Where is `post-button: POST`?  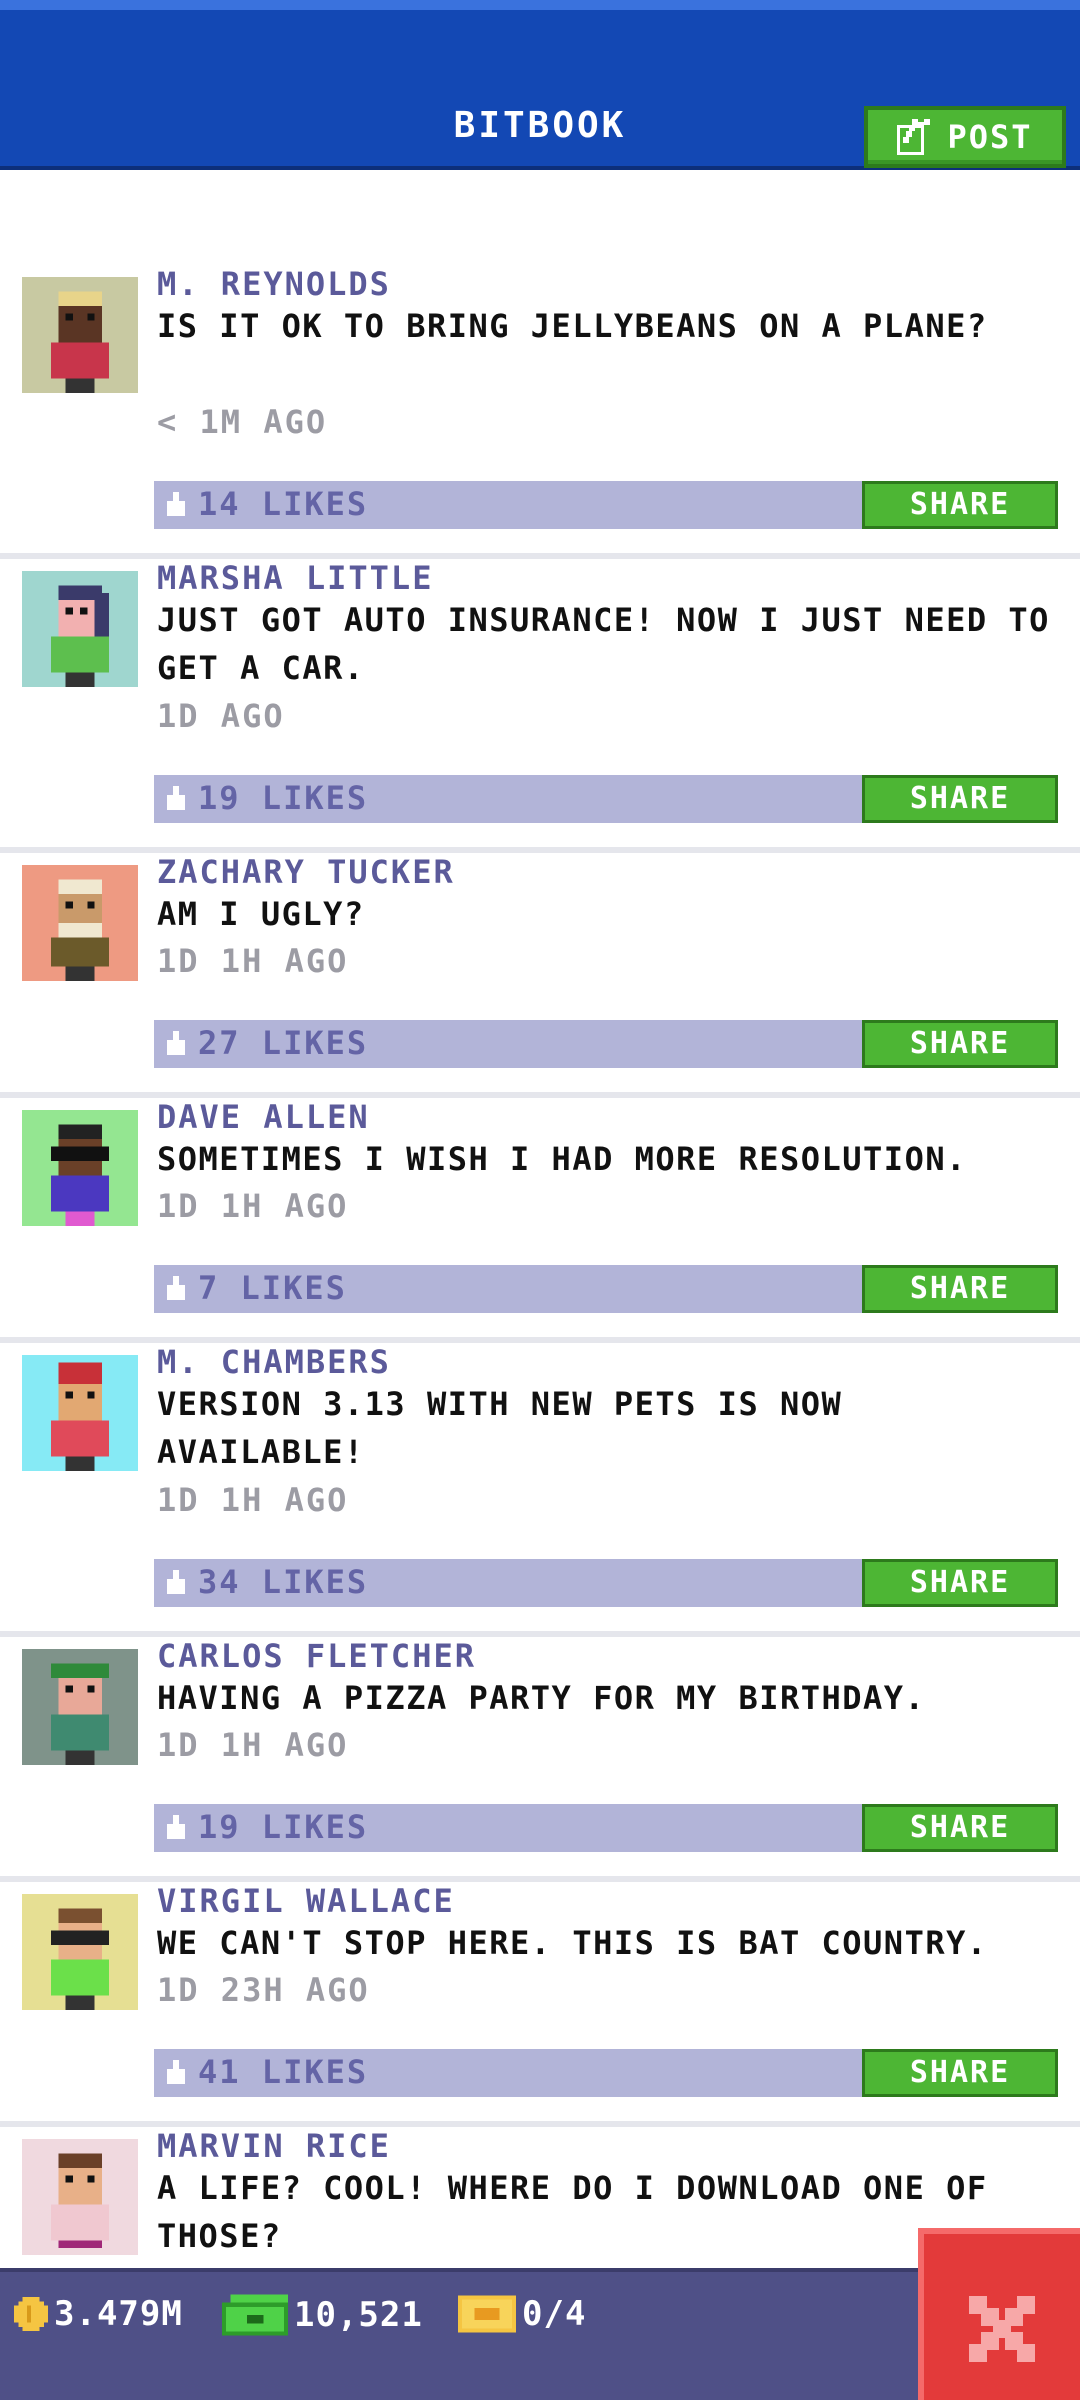 post-button: POST is located at coordinates (965, 137).